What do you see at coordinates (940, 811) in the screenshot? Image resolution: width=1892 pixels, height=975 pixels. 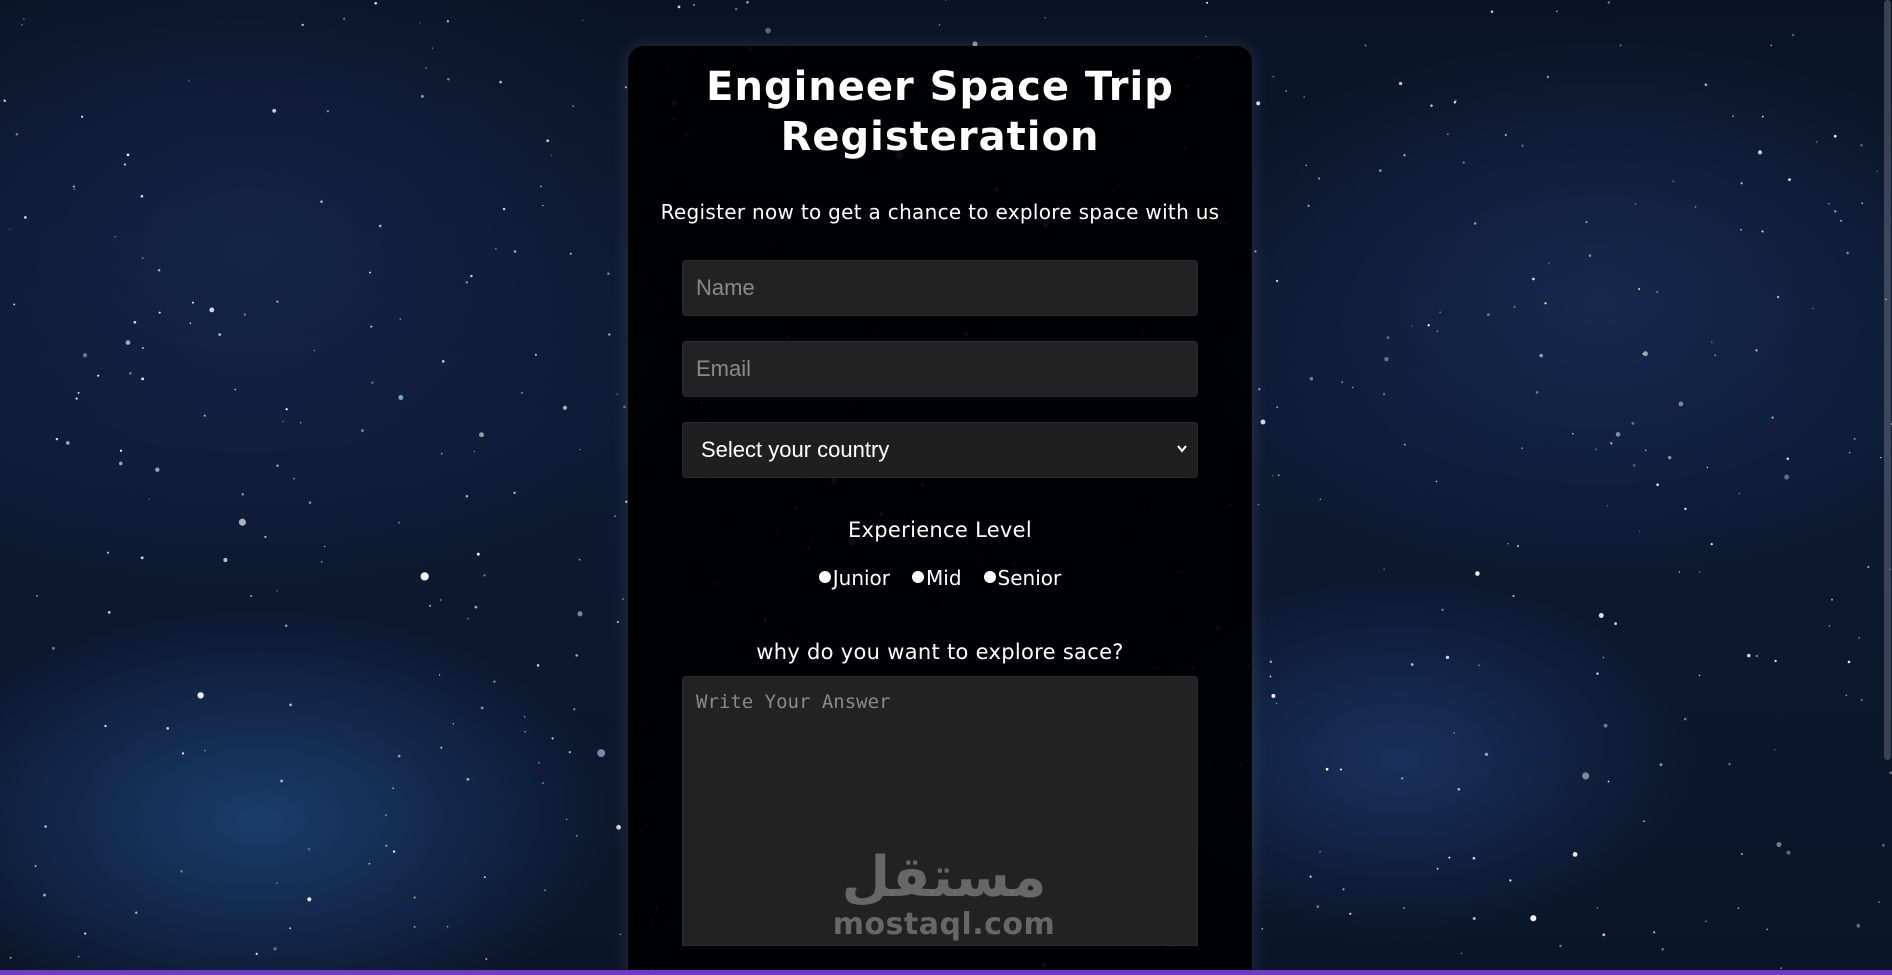 I see `answer-textarea` at bounding box center [940, 811].